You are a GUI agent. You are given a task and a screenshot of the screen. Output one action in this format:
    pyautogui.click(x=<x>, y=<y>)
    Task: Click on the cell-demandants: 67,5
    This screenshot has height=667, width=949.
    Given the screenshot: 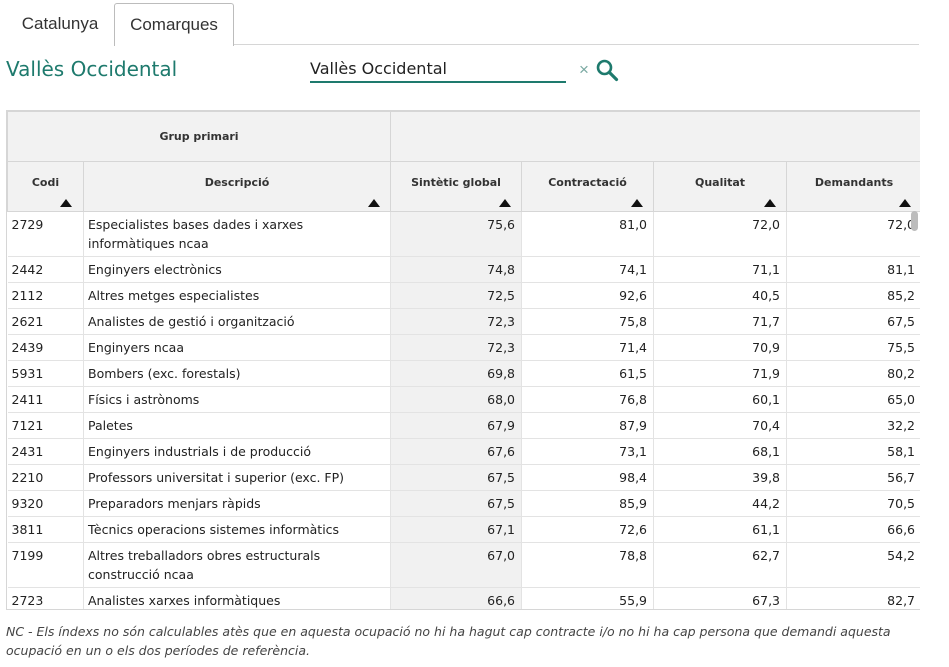 What is the action you would take?
    pyautogui.click(x=853, y=321)
    